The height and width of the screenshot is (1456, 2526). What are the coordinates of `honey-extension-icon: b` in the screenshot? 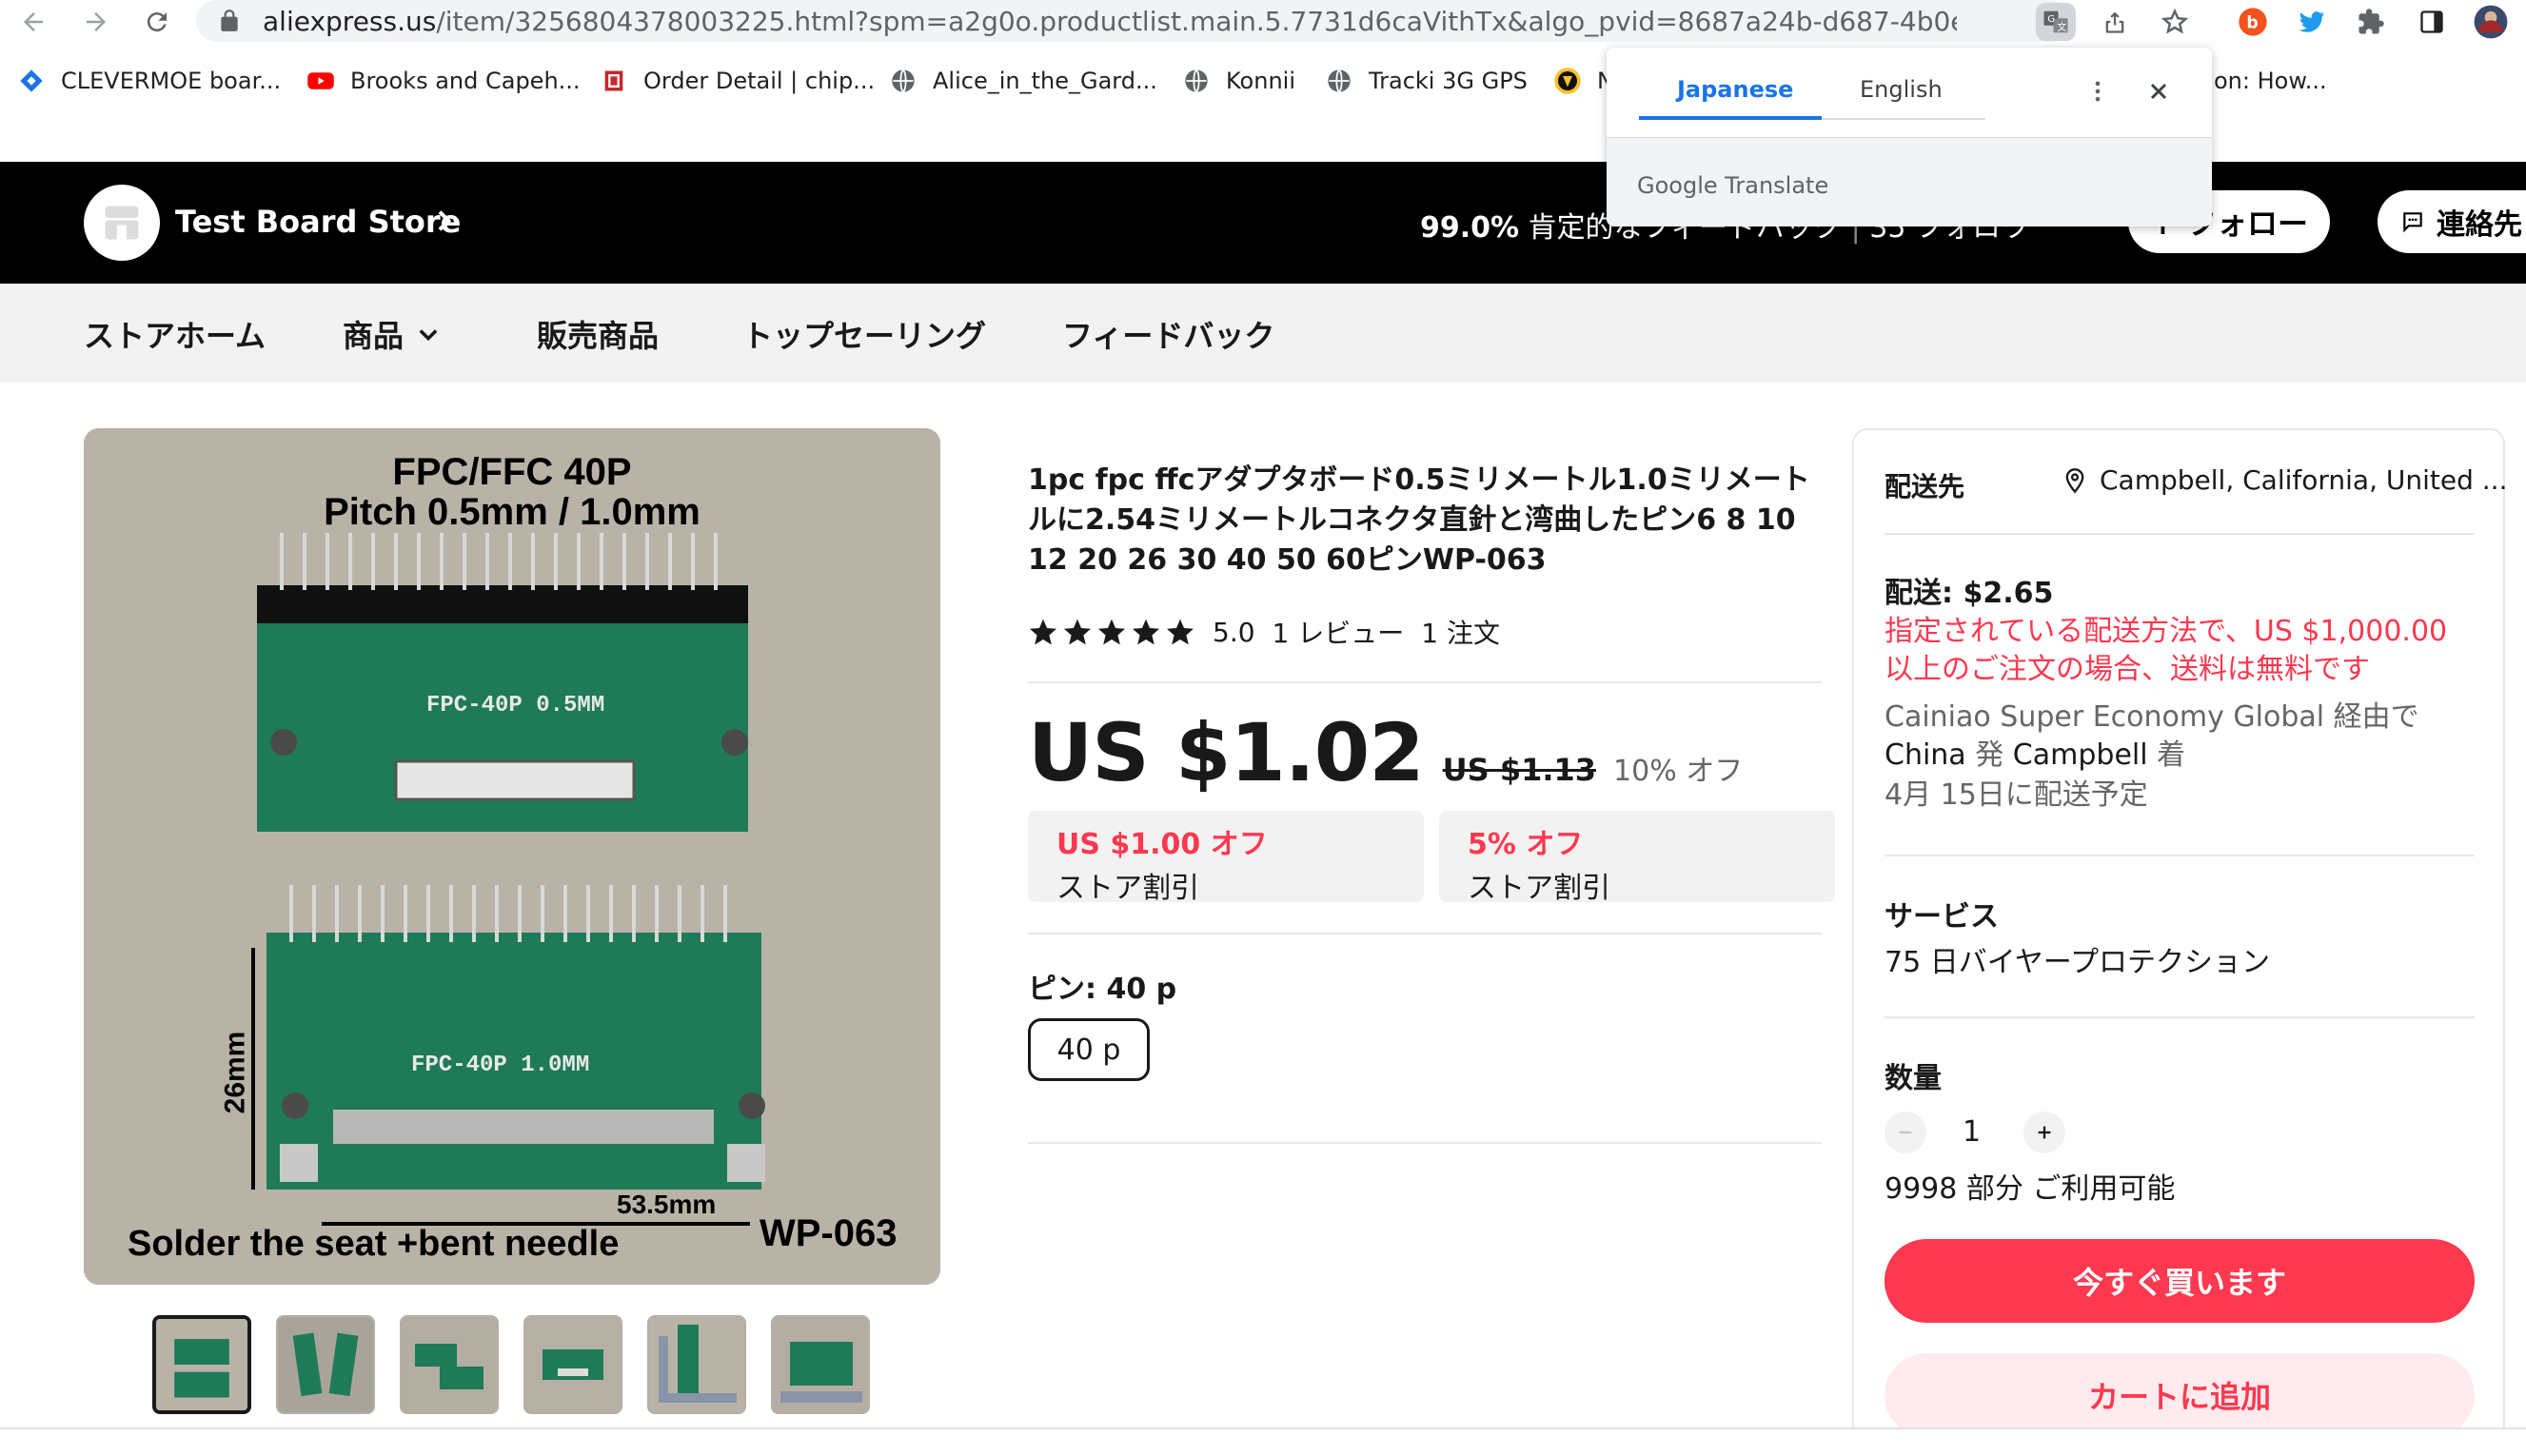 It's located at (2253, 22).